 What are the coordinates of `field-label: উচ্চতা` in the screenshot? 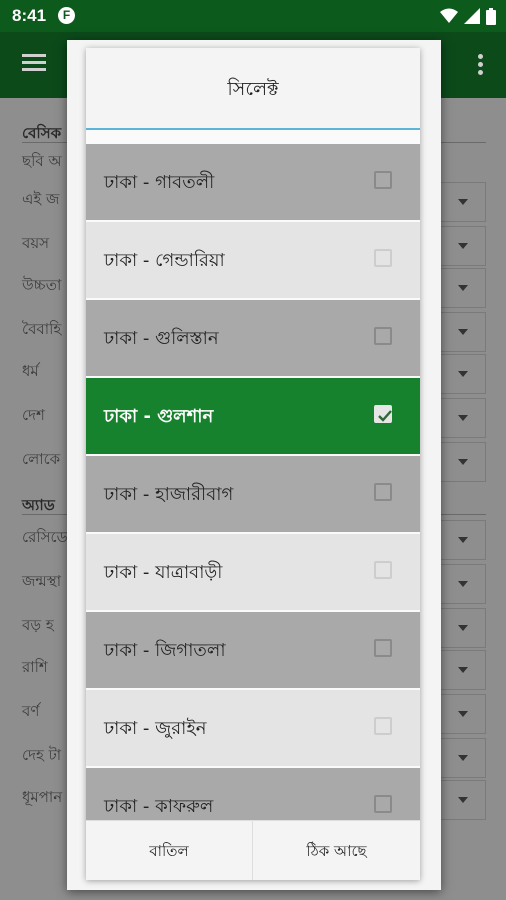 It's located at (42, 285).